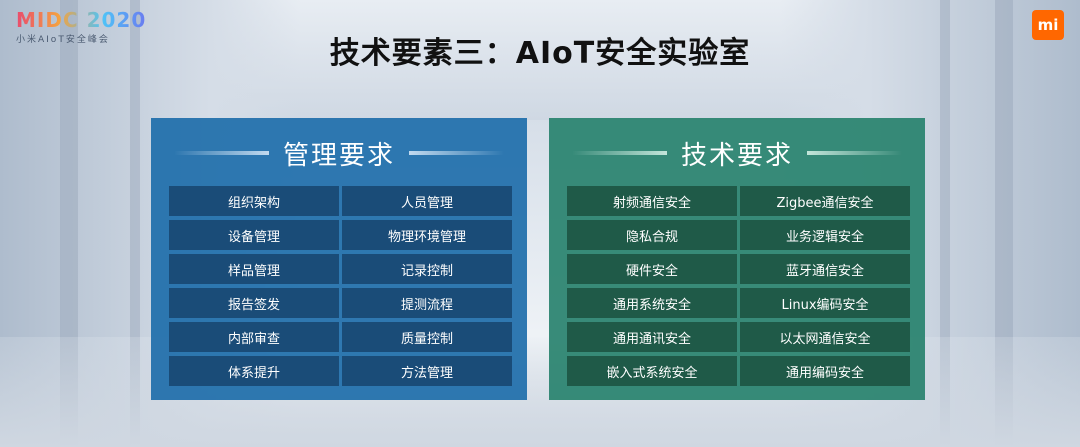 The width and height of the screenshot is (1080, 447). I want to click on management-item: 物理环境管理, so click(427, 235).